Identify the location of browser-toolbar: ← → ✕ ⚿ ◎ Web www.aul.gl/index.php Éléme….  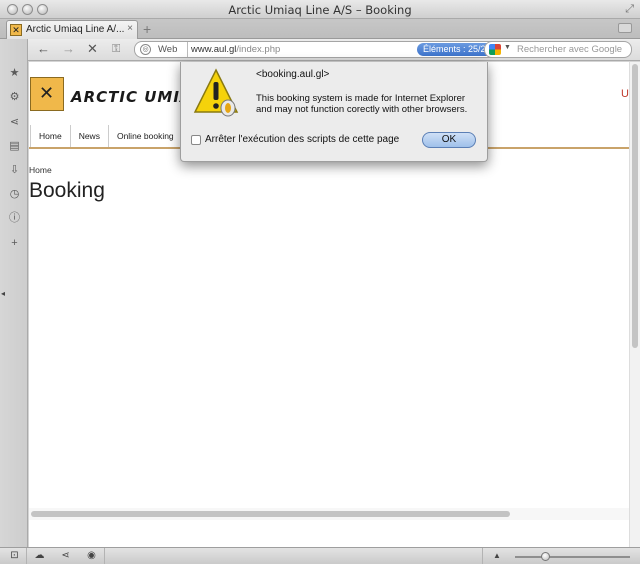
(334, 50).